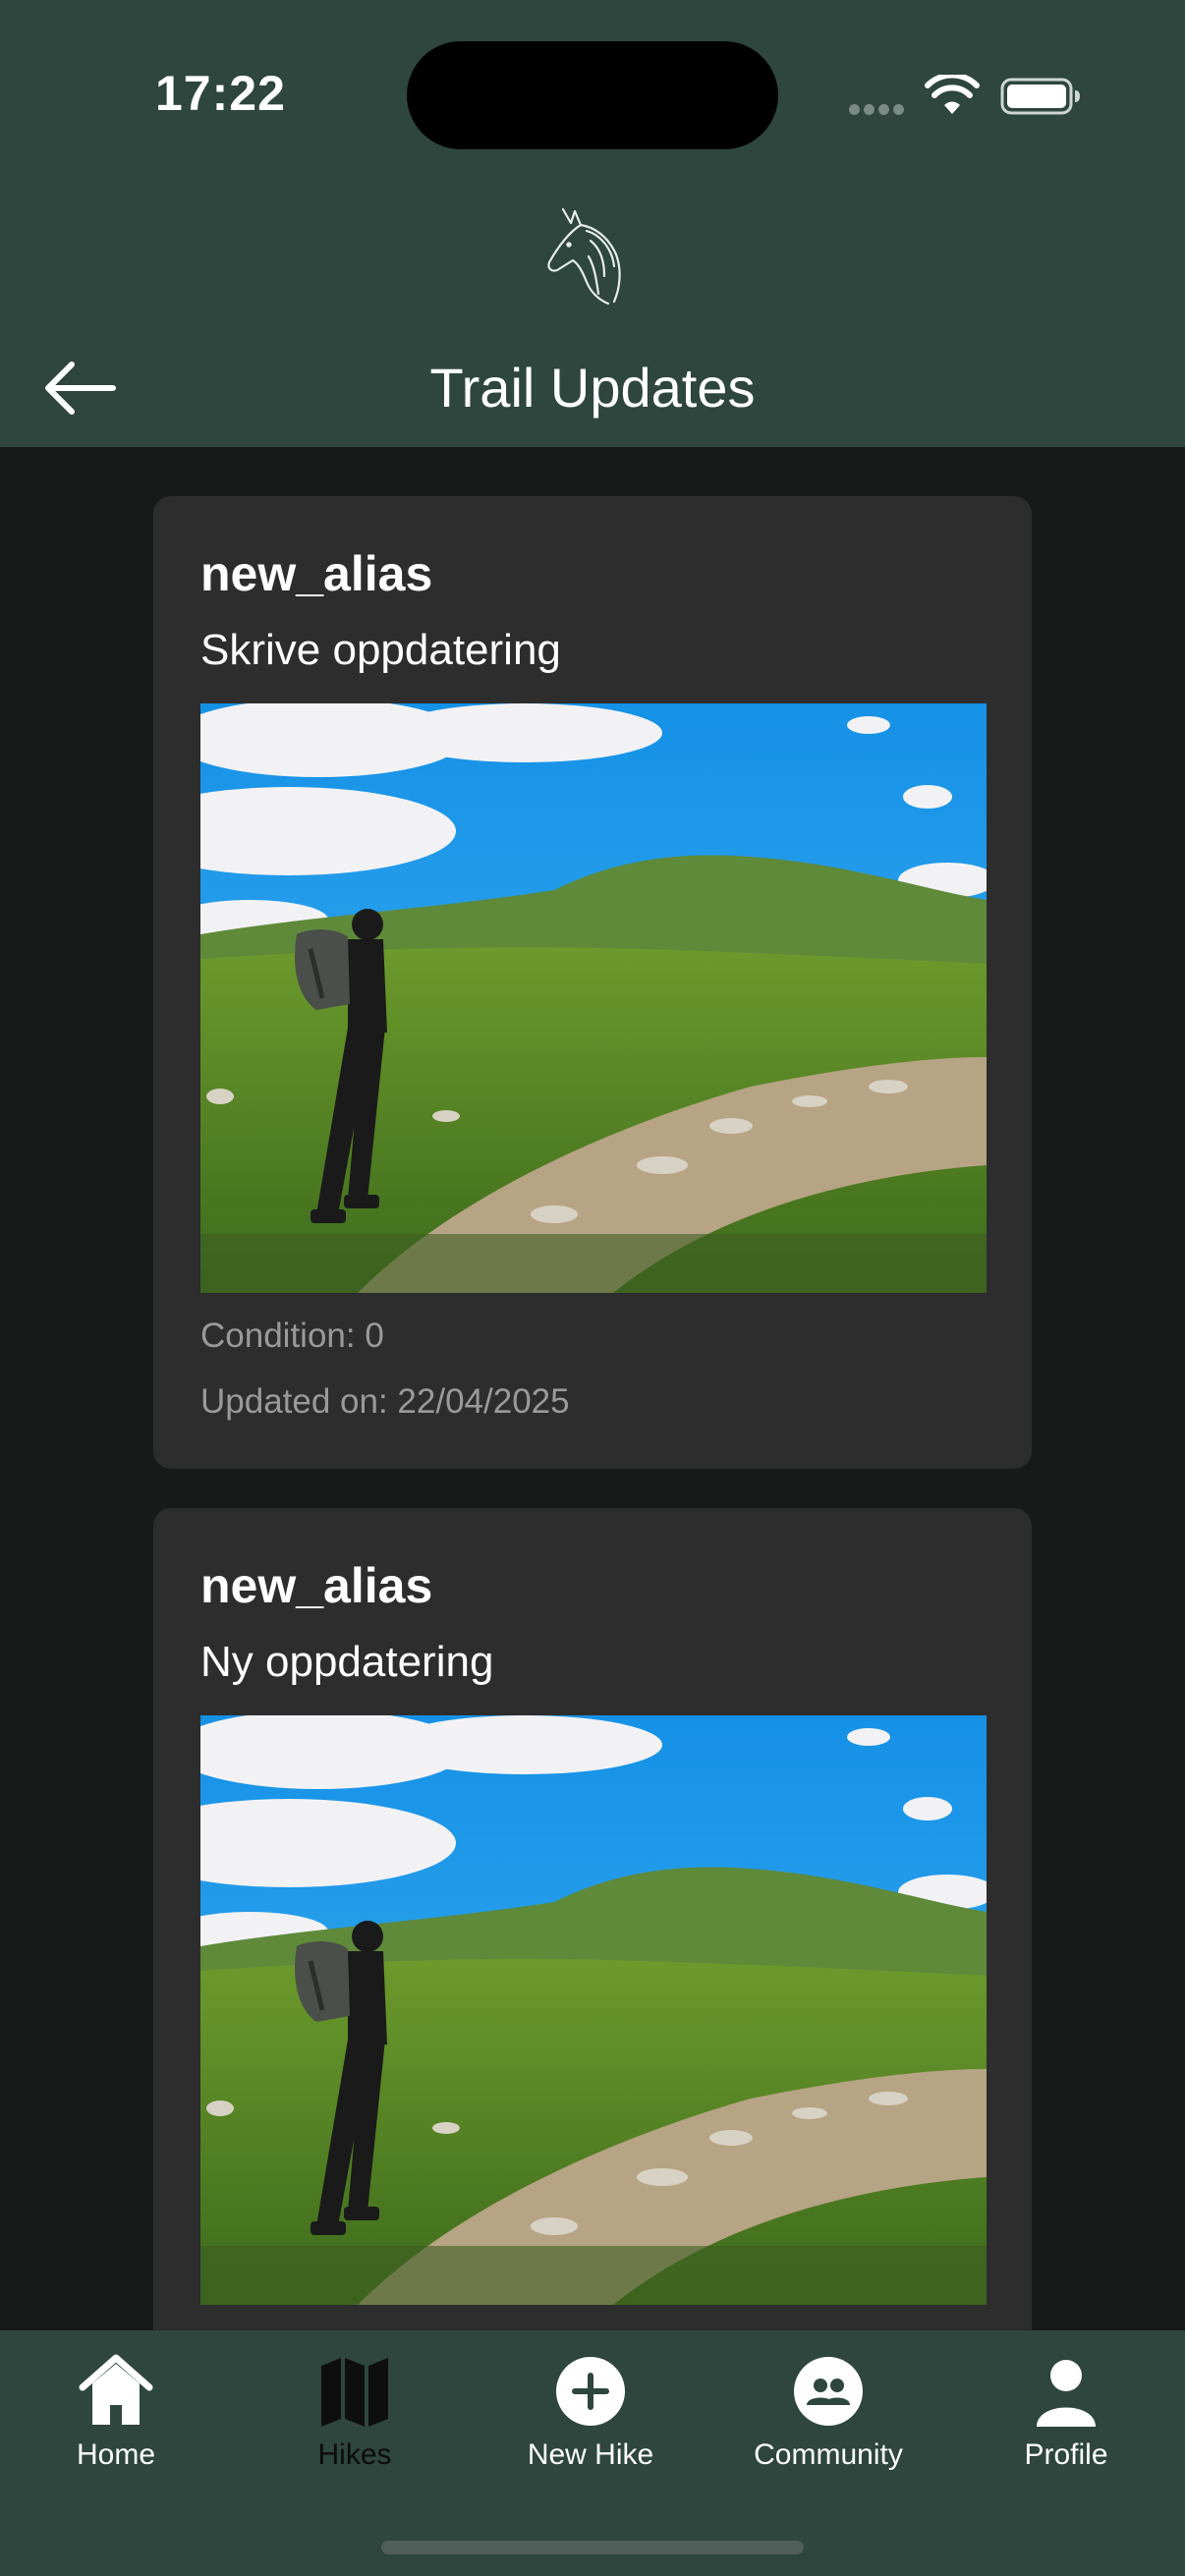  I want to click on nav-community-label: Community, so click(829, 2454).